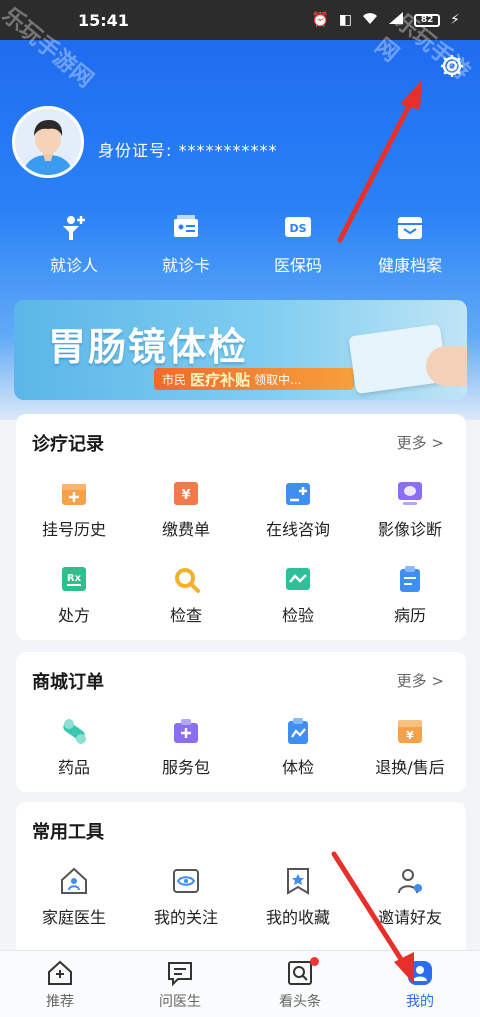 The height and width of the screenshot is (1017, 480). I want to click on quick-action-label: 健康档案, so click(409, 265).